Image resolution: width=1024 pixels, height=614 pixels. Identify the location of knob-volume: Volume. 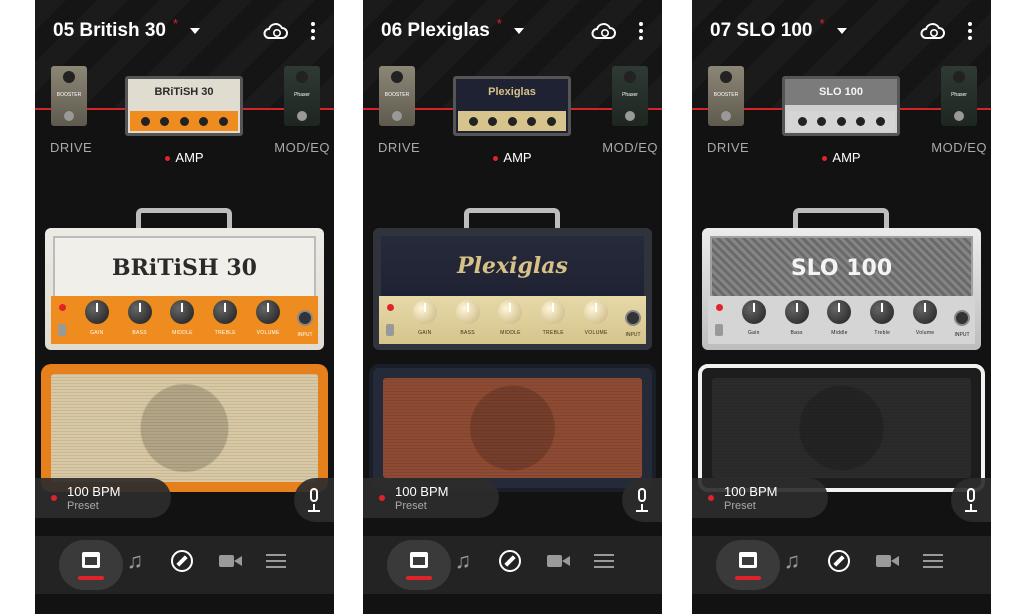
(925, 316).